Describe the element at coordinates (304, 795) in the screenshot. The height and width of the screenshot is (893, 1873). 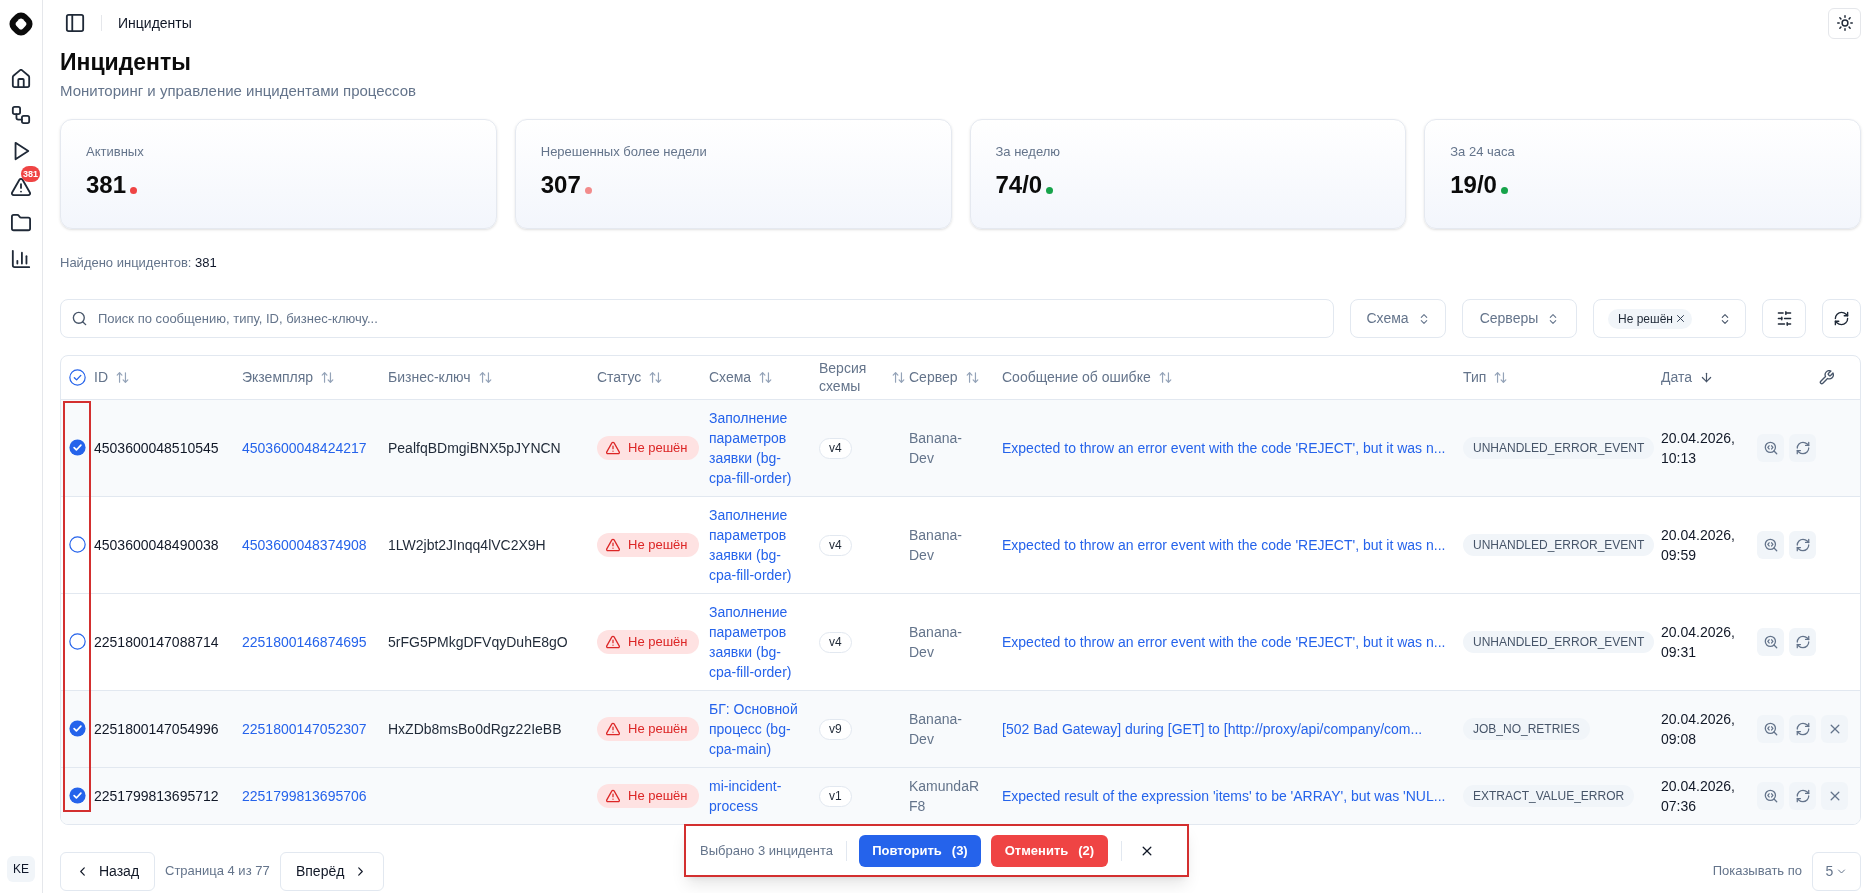
I see `instance-link: 2251799813695706` at that location.